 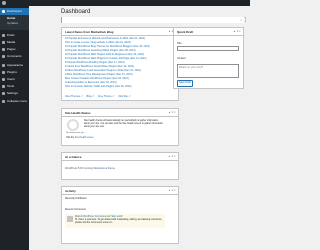 I want to click on sidebar-item-settings: Settings, so click(x=14, y=93).